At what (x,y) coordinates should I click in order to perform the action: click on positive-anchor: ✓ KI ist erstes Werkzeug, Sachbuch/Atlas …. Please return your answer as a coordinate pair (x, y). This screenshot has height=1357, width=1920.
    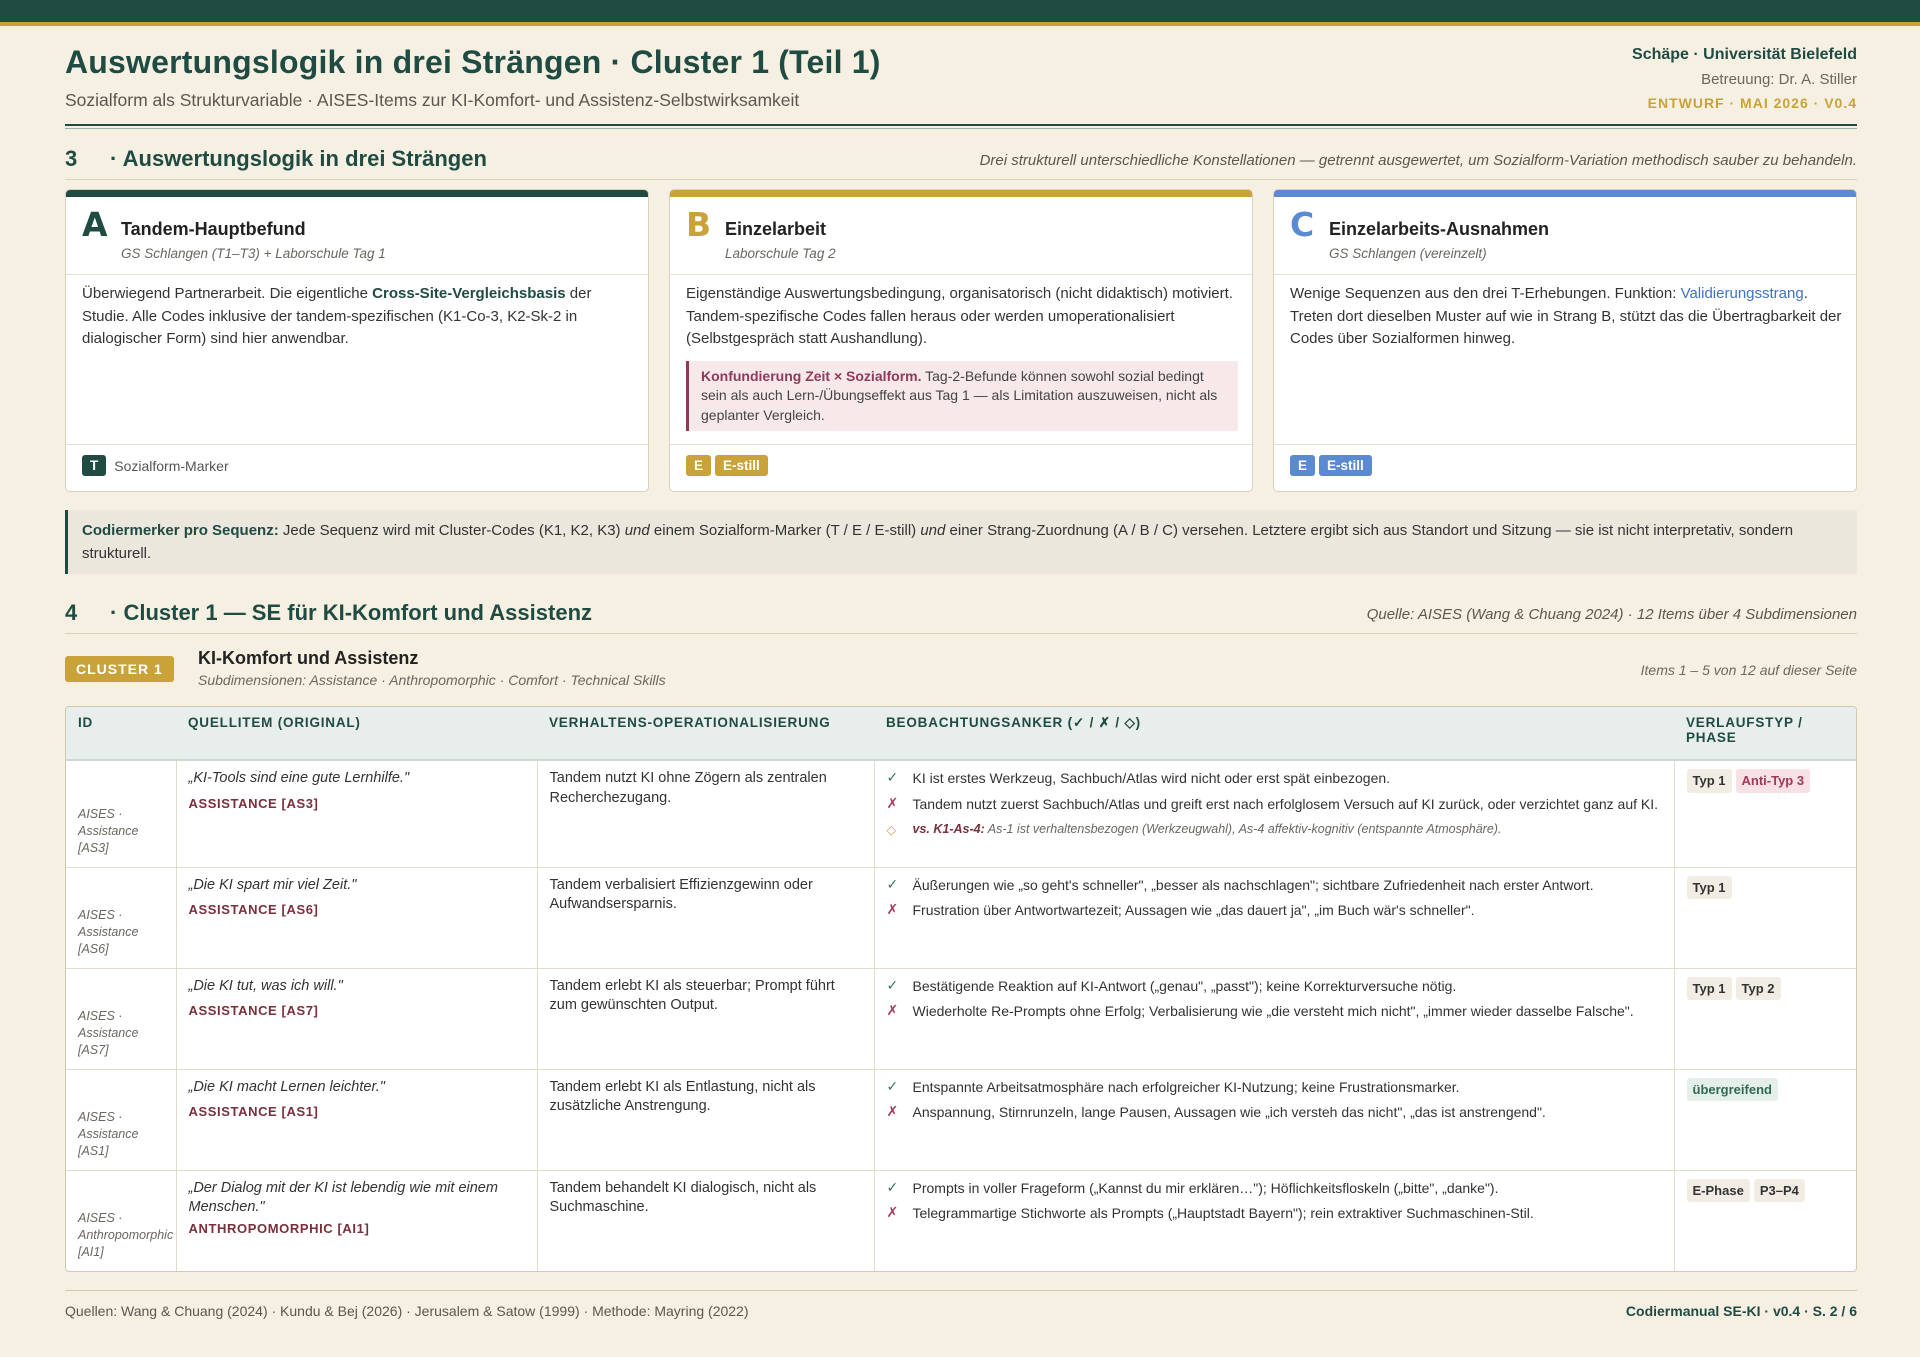
    Looking at the image, I should click on (1274, 779).